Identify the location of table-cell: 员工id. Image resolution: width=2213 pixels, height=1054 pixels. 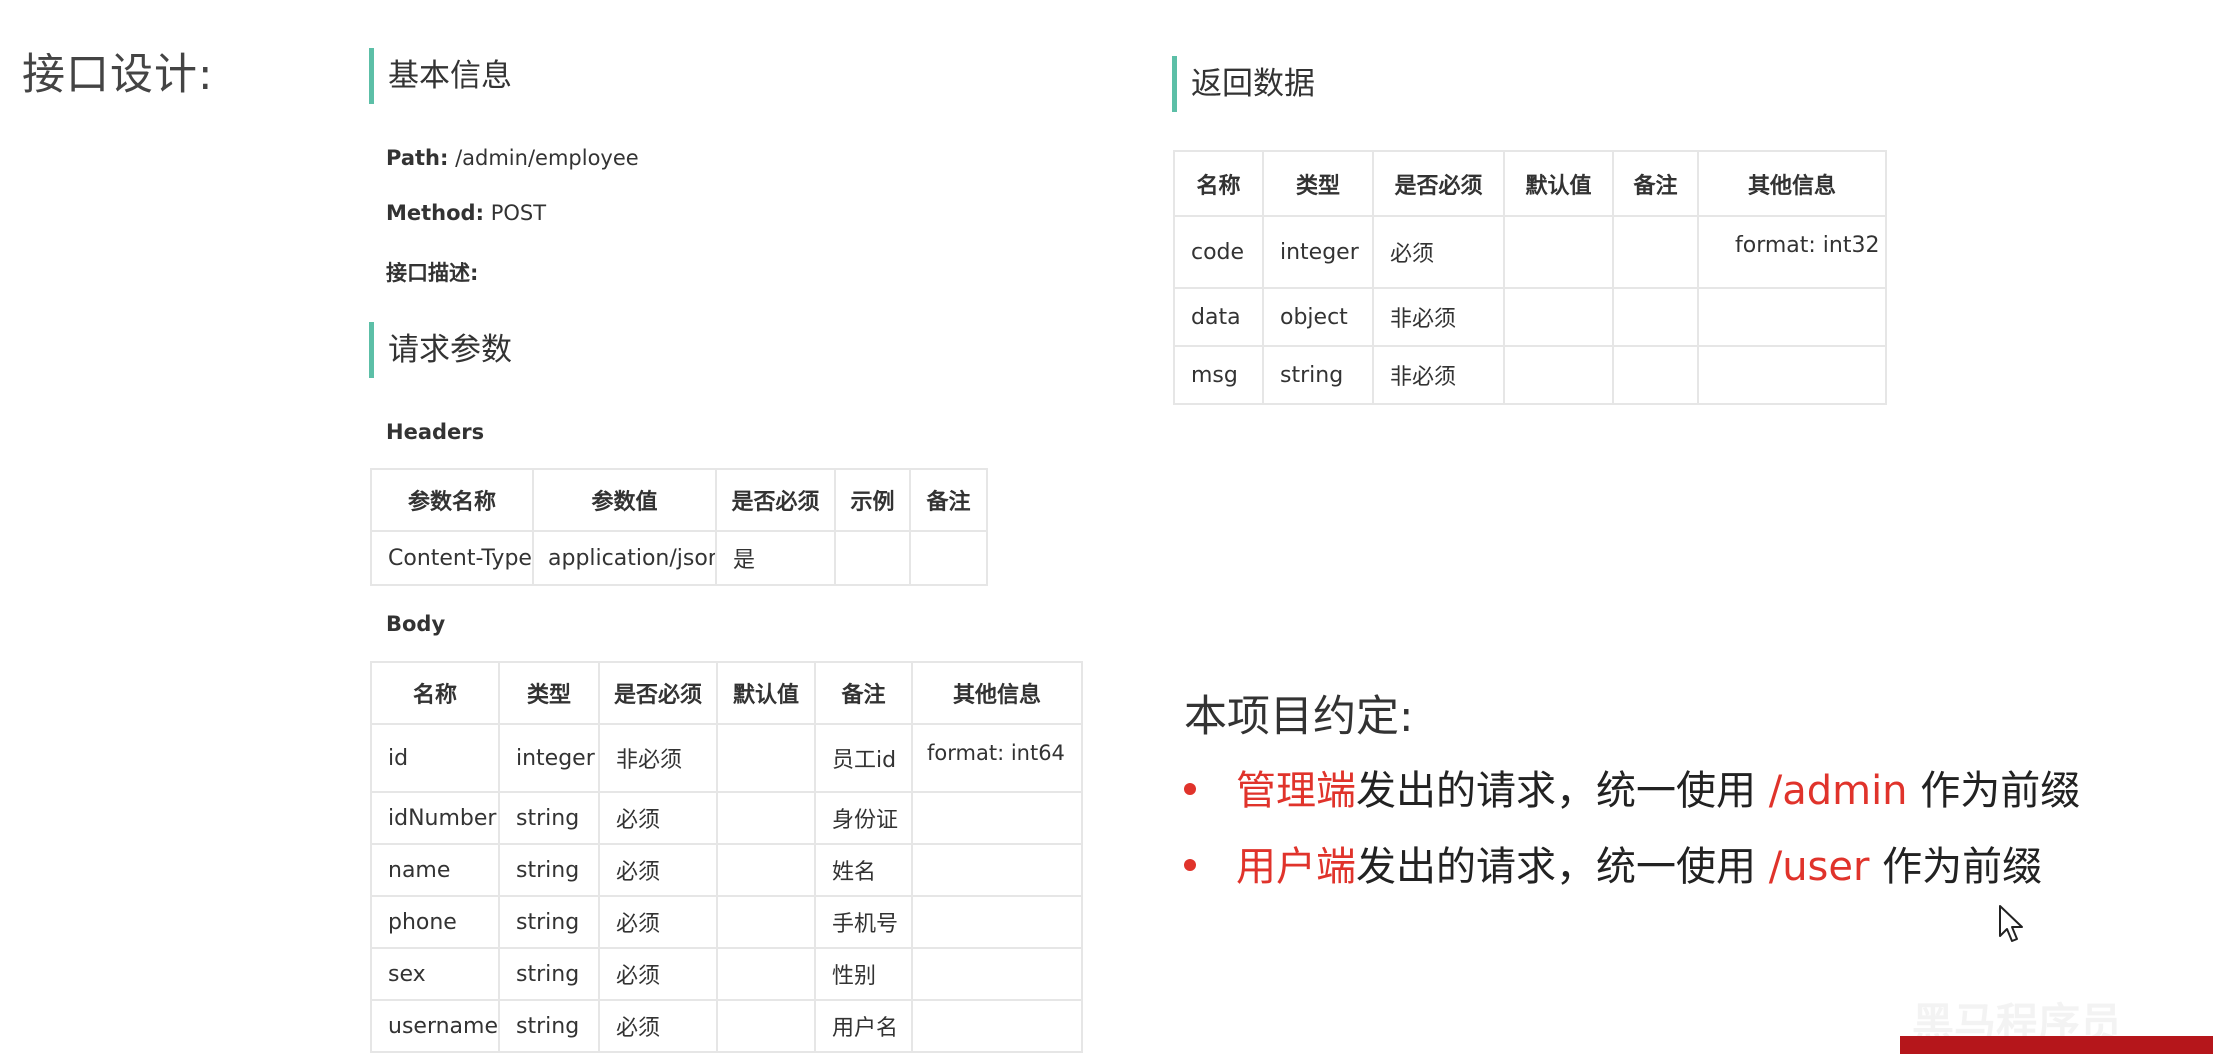
(863, 758).